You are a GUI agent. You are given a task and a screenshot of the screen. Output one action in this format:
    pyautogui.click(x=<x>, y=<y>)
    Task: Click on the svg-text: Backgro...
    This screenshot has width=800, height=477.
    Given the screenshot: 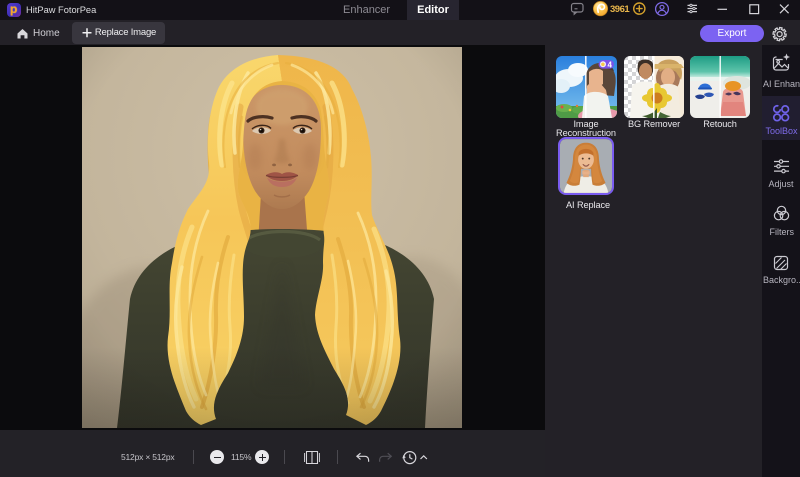 What is the action you would take?
    pyautogui.click(x=781, y=280)
    